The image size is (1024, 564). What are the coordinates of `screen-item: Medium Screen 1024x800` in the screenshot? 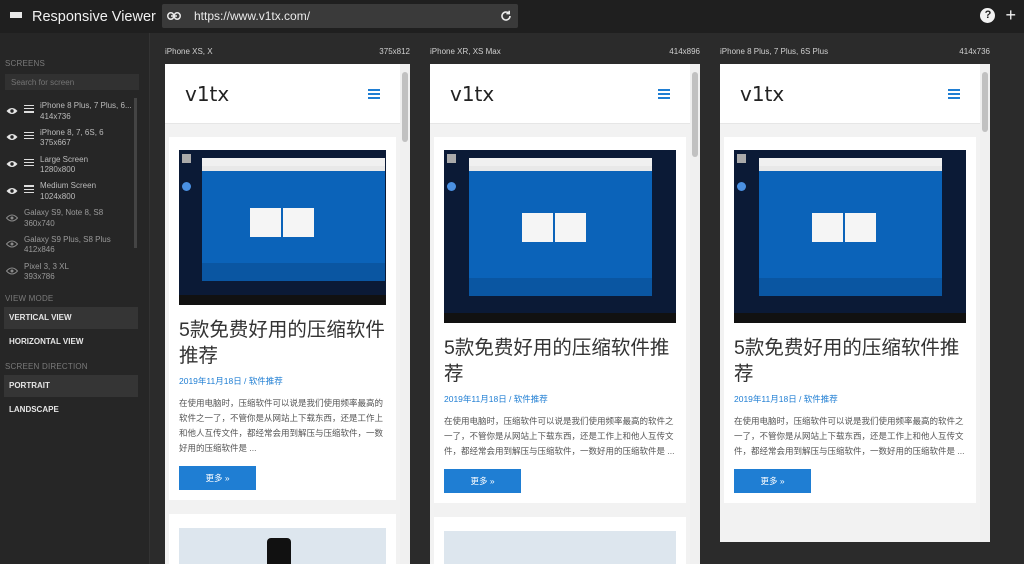 It's located at (74, 191).